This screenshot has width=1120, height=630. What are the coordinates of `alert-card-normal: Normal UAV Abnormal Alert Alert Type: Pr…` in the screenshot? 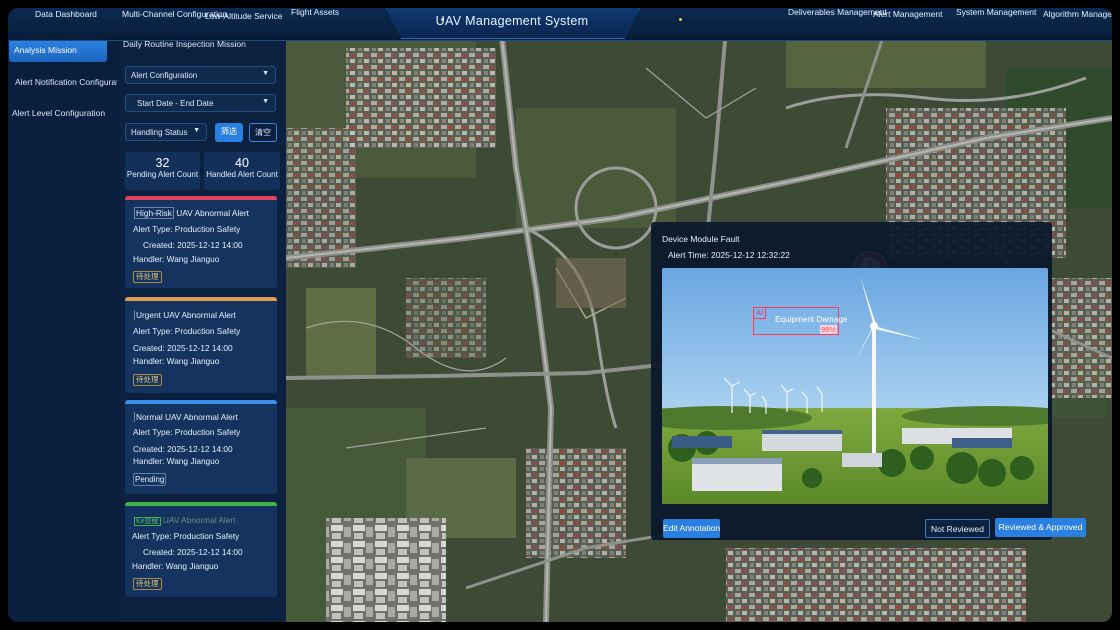 It's located at (201, 447).